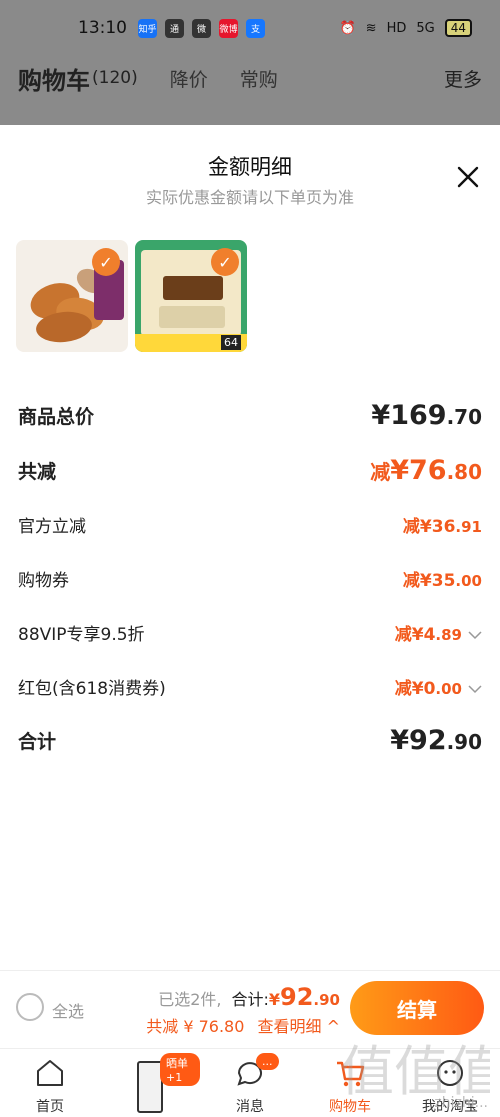 Image resolution: width=500 pixels, height=1117 pixels. Describe the element at coordinates (190, 999) in the screenshot. I see `selected-count: 已选2件,` at that location.